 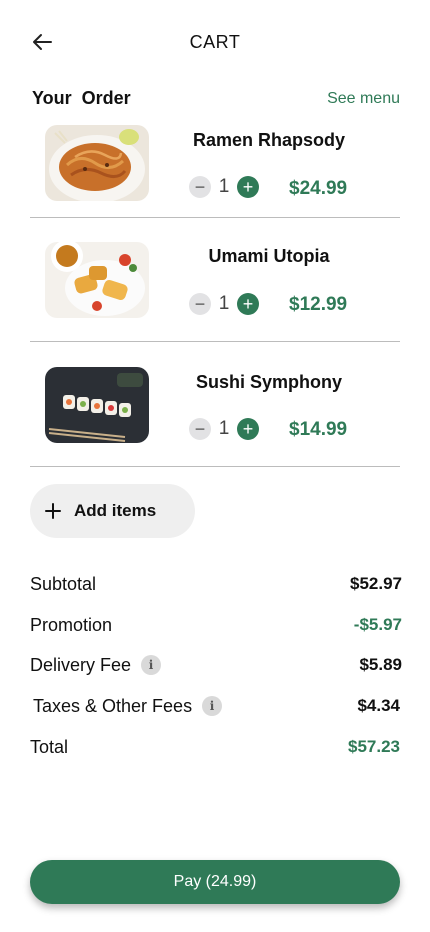 I want to click on pay-button: Pay (24.99), so click(x=215, y=882).